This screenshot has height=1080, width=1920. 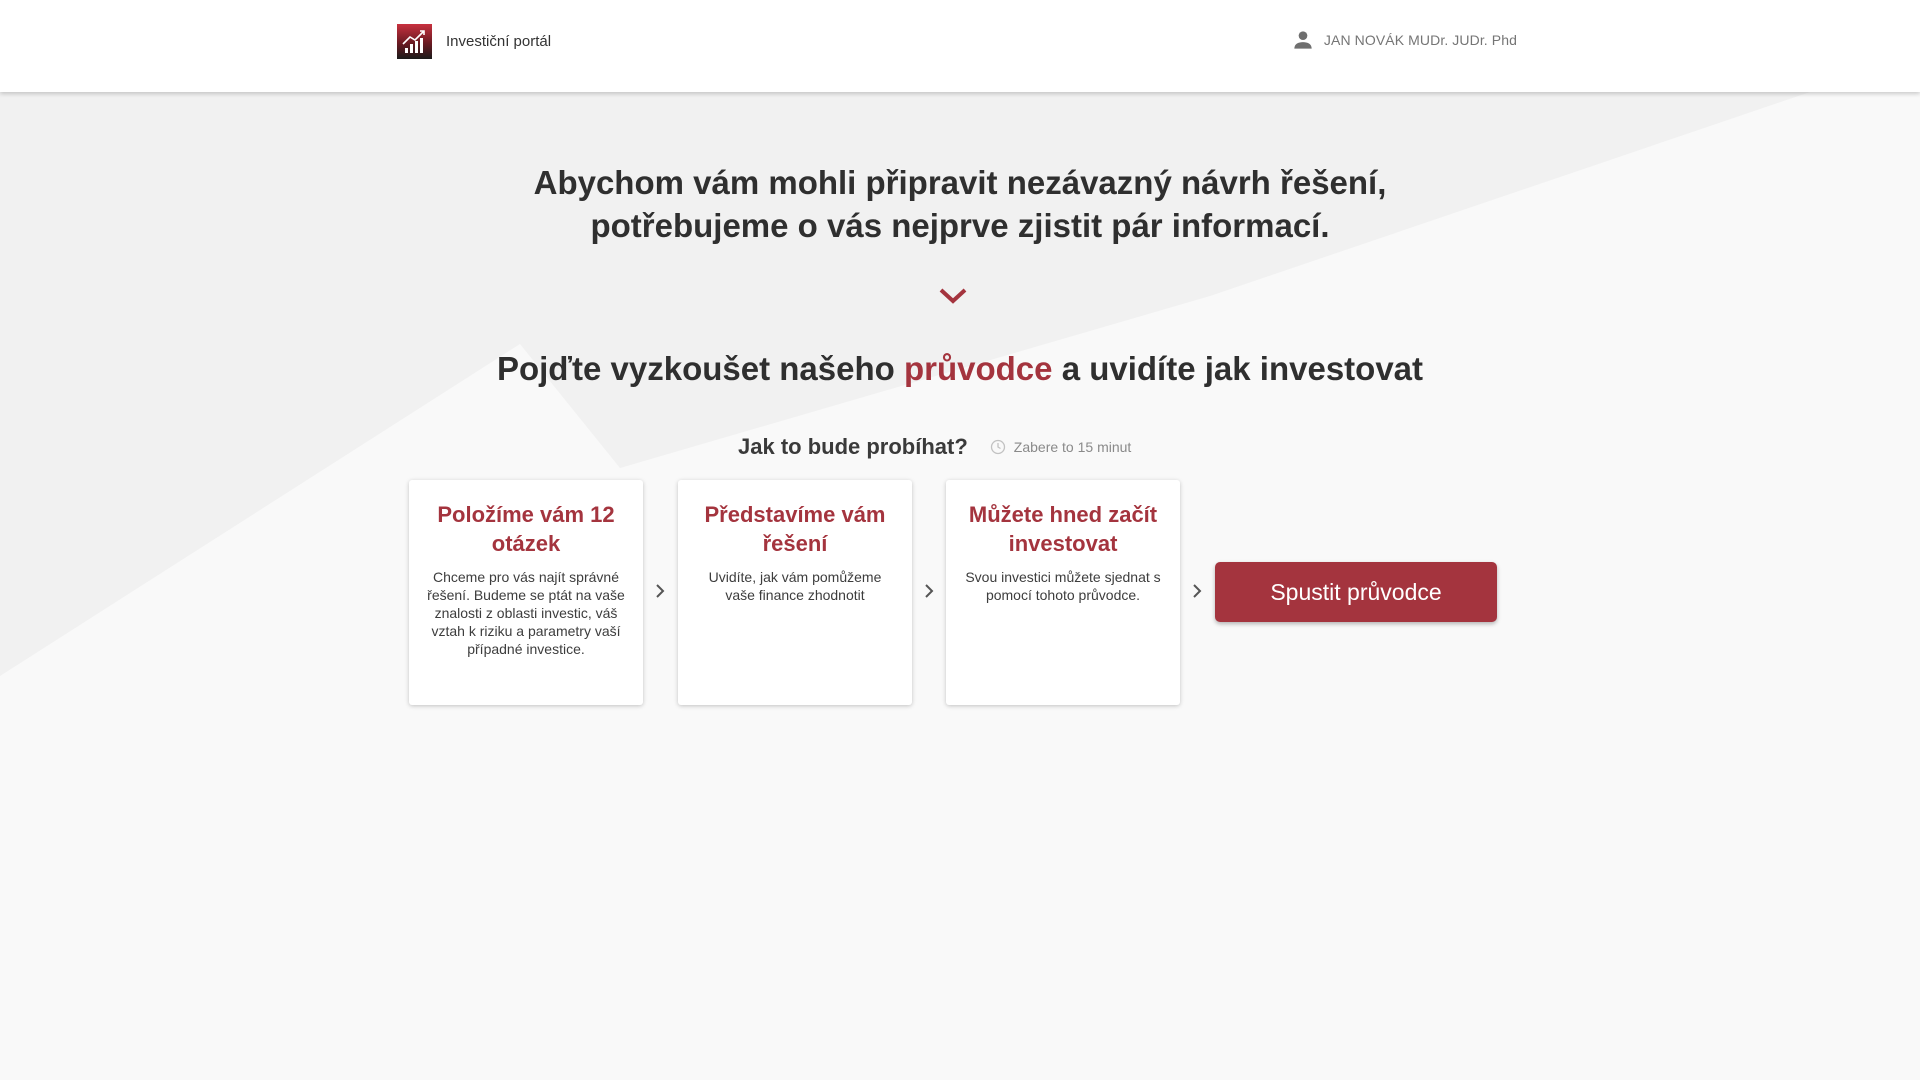 What do you see at coordinates (1303, 40) in the screenshot?
I see `person-icon` at bounding box center [1303, 40].